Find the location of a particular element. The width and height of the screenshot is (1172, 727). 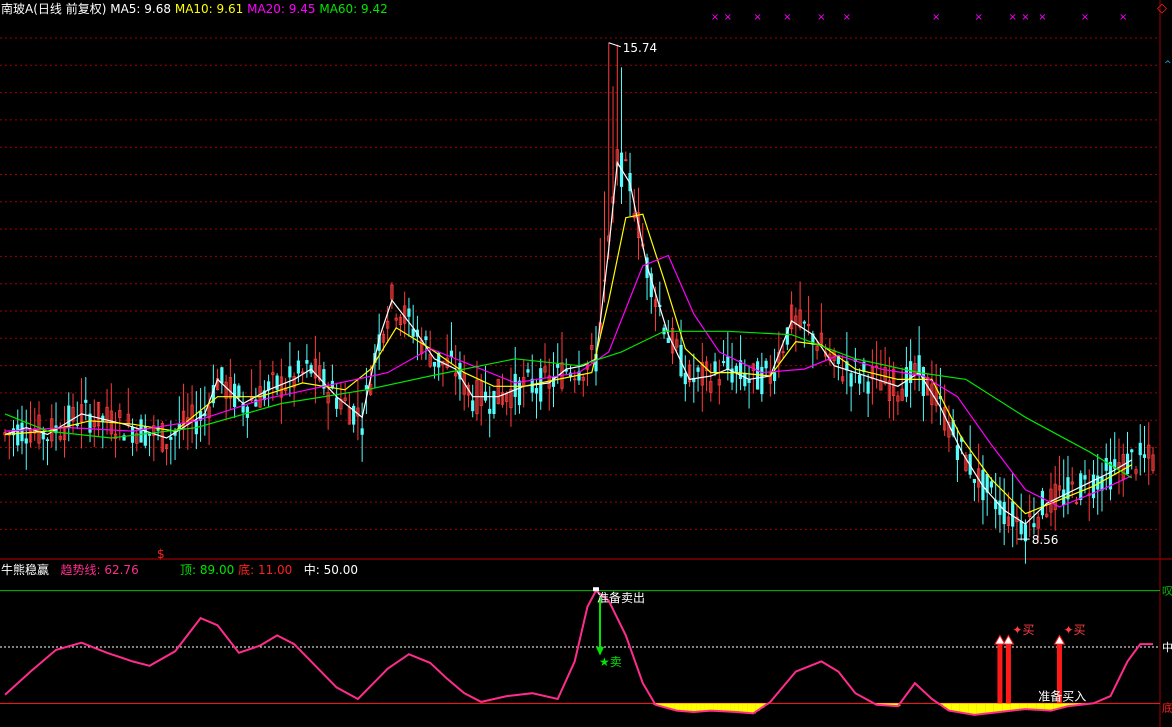

top-label: 顶: is located at coordinates (188, 570).